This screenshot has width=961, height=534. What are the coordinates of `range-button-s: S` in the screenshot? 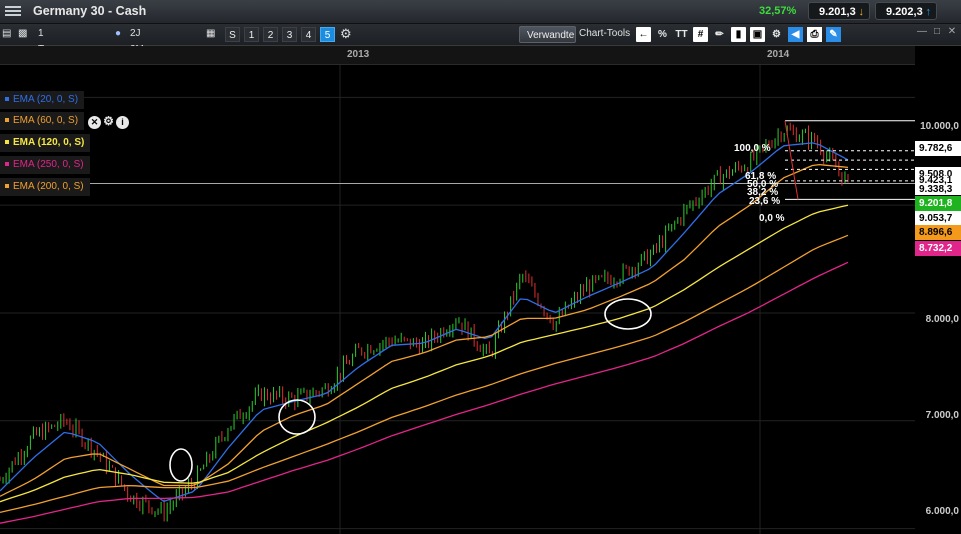 It's located at (232, 34).